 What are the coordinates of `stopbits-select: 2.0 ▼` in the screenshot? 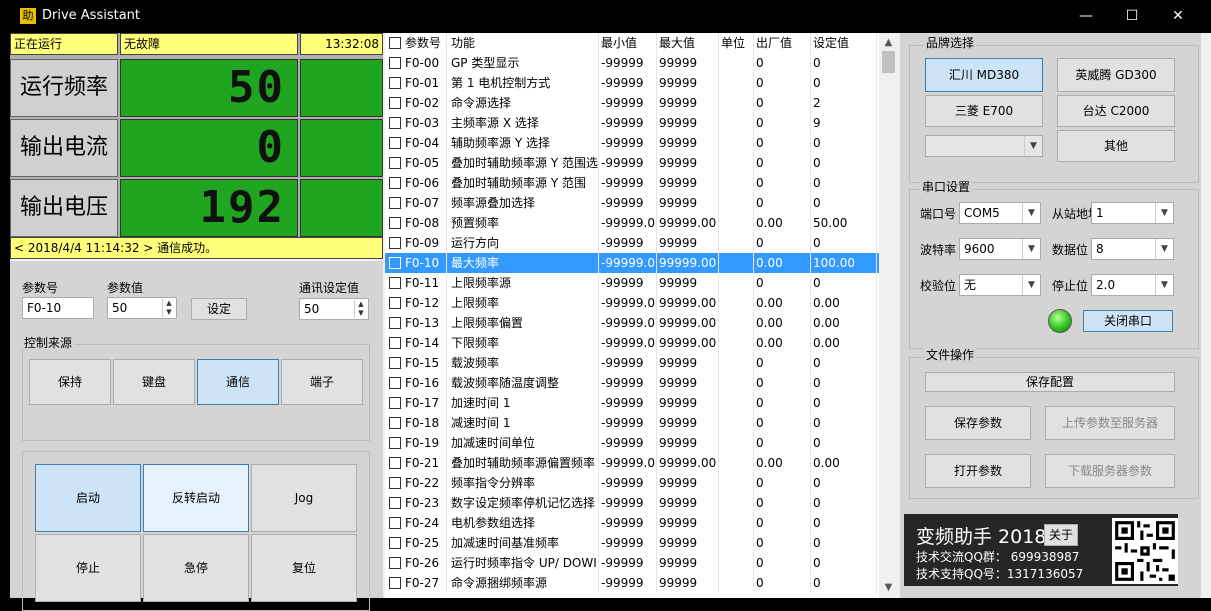 It's located at (1132, 285).